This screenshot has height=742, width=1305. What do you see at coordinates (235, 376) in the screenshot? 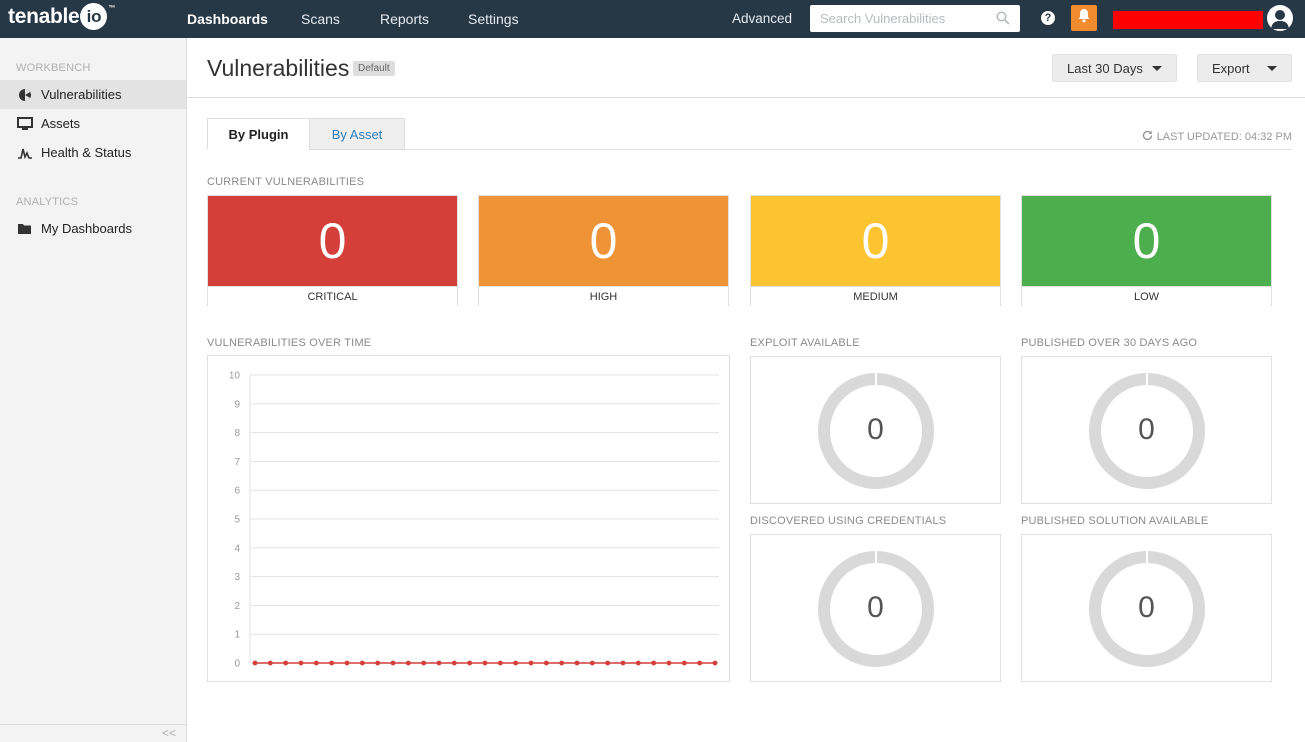
I see `y-tick-label: 10` at bounding box center [235, 376].